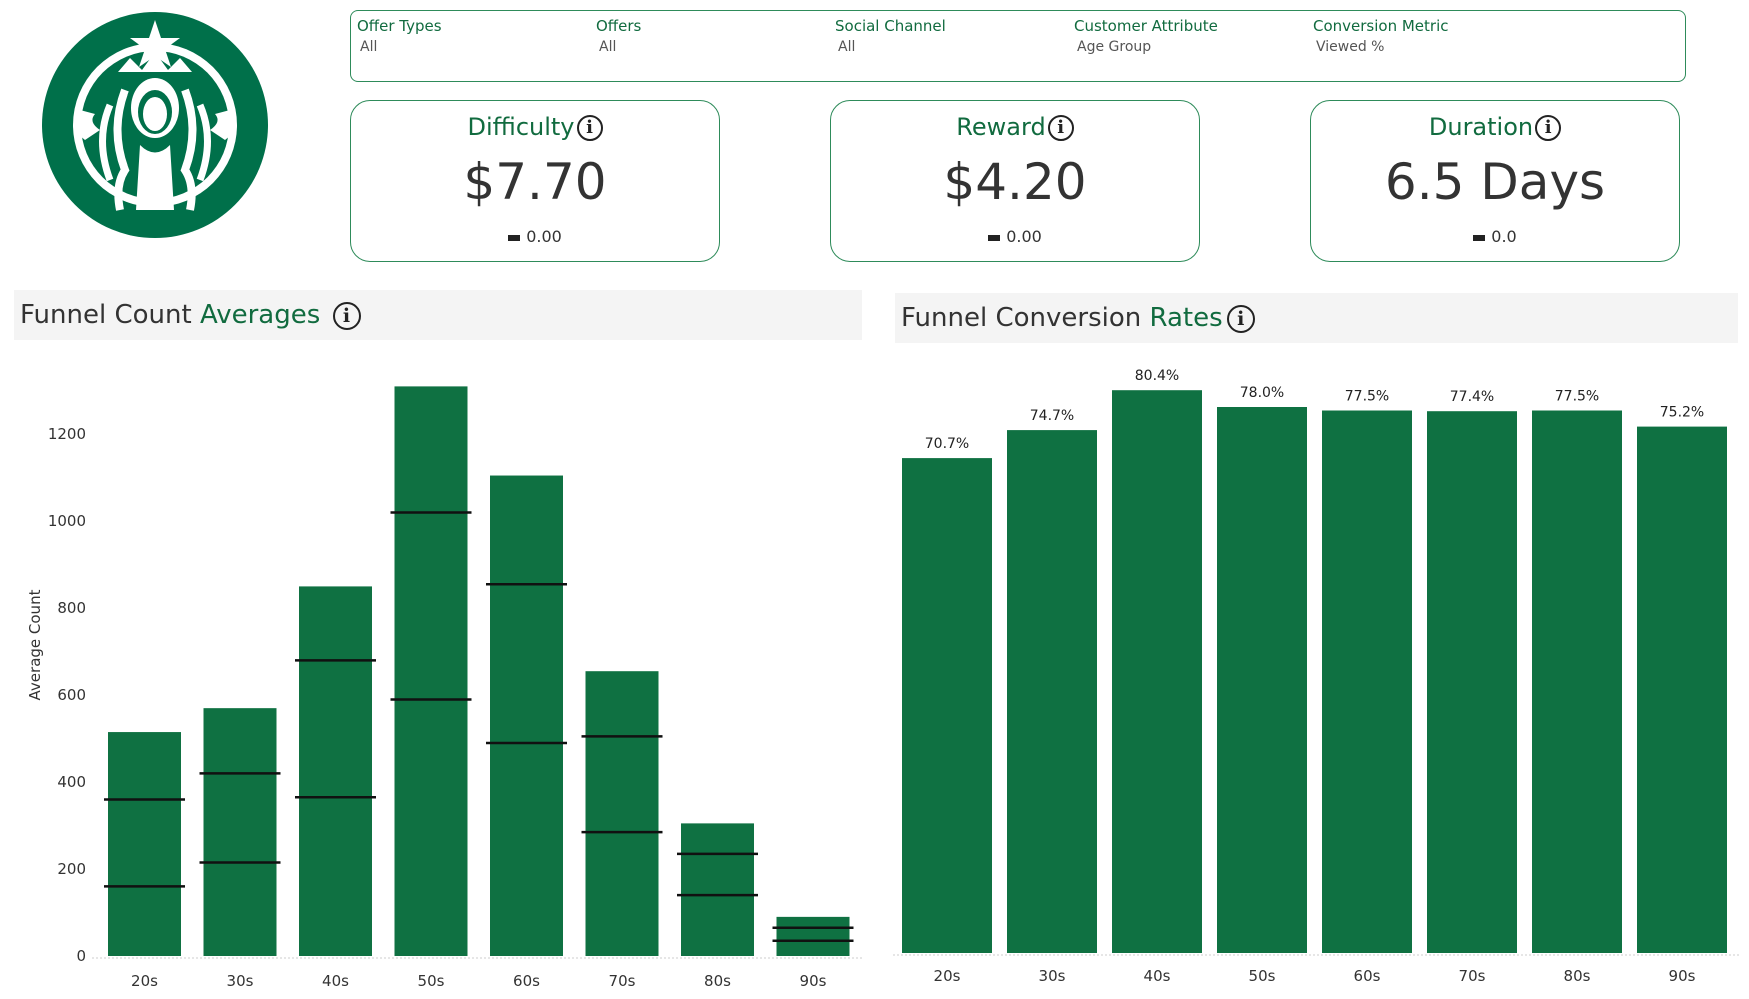  Describe the element at coordinates (438, 315) in the screenshot. I see `panel-title-funnel-count: Funnel Count Averages i` at that location.